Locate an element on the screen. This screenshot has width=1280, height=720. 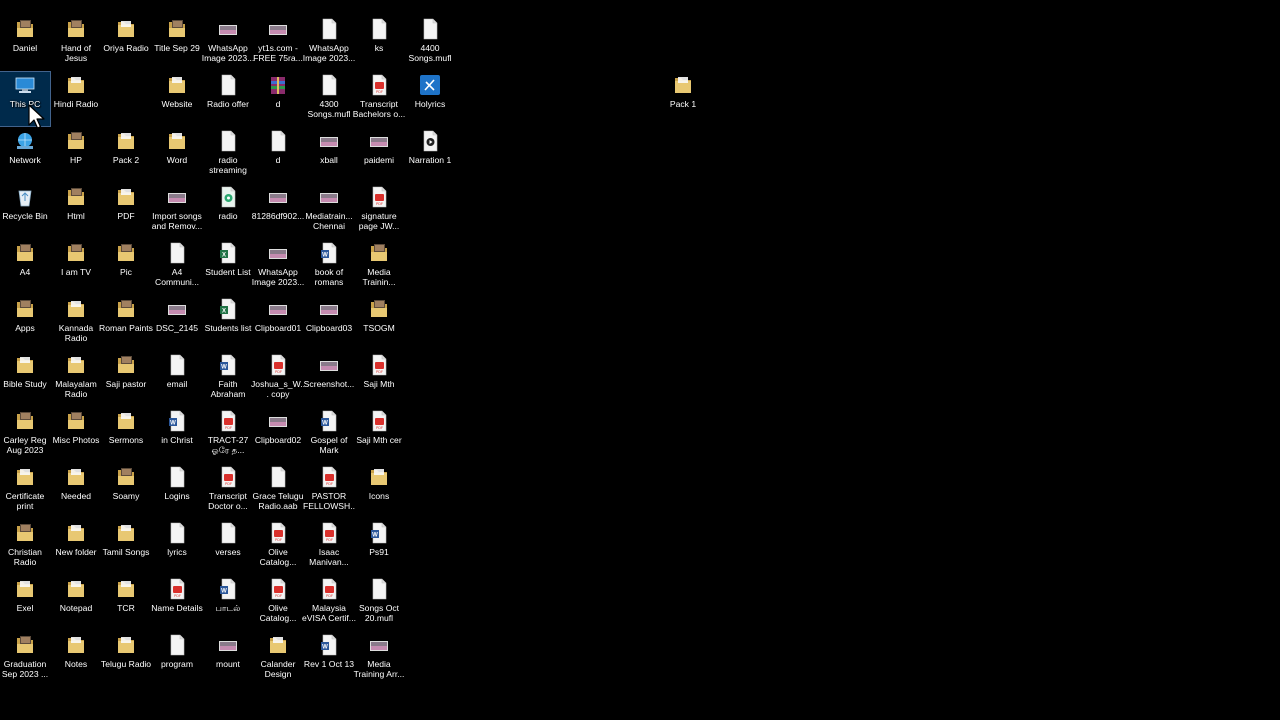
desktop-icon: 4300 Songs.mufl is located at coordinates (329, 99).